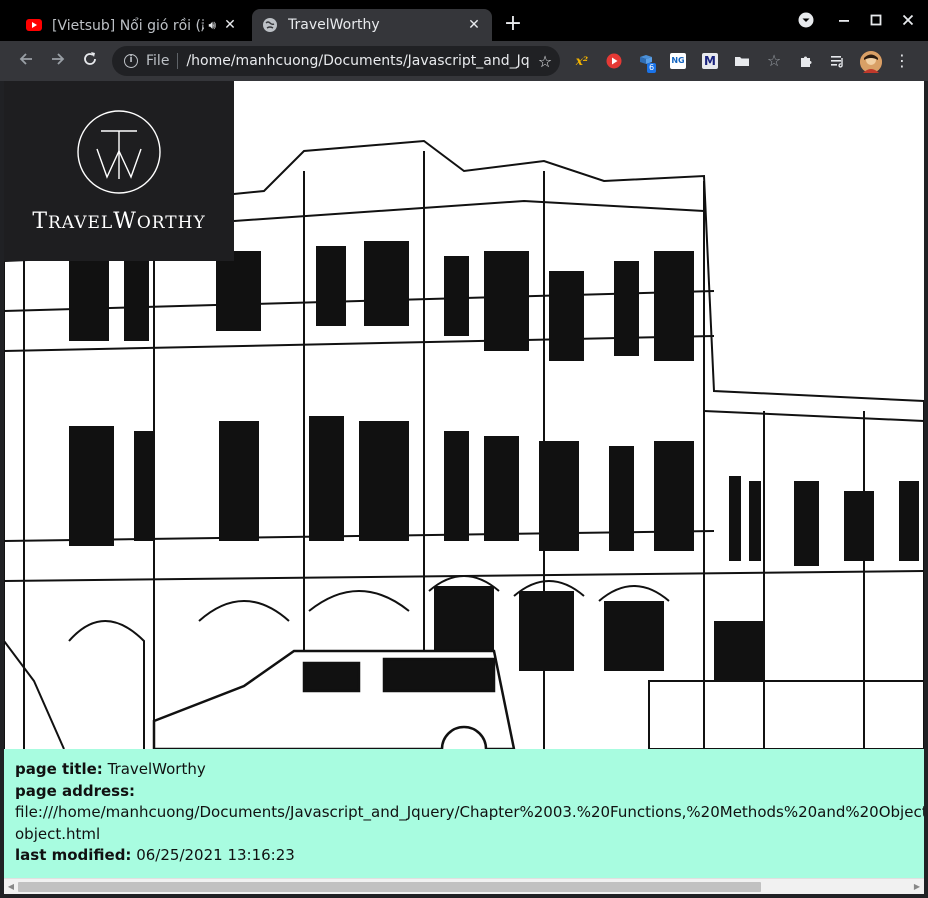 The height and width of the screenshot is (898, 928). What do you see at coordinates (844, 22) in the screenshot?
I see `minimize-icon` at bounding box center [844, 22].